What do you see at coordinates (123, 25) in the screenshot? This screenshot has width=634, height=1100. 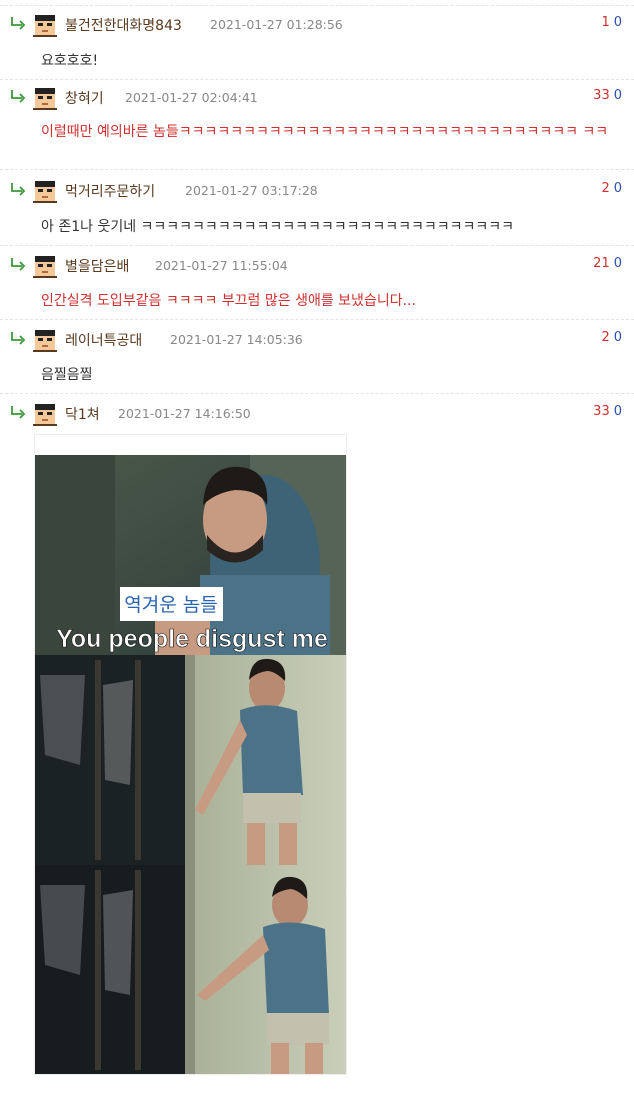 I see `comment-nickname: 불건전한대화명843` at bounding box center [123, 25].